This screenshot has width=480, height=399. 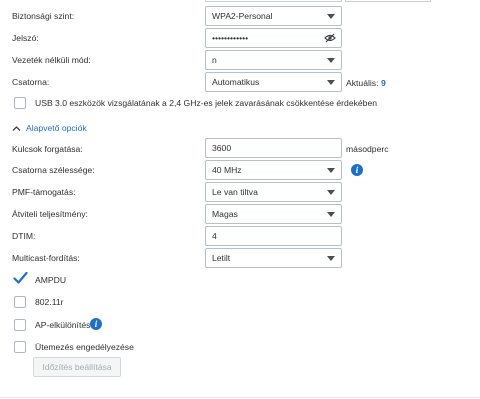 What do you see at coordinates (383, 83) in the screenshot?
I see `current-channel-value: 9` at bounding box center [383, 83].